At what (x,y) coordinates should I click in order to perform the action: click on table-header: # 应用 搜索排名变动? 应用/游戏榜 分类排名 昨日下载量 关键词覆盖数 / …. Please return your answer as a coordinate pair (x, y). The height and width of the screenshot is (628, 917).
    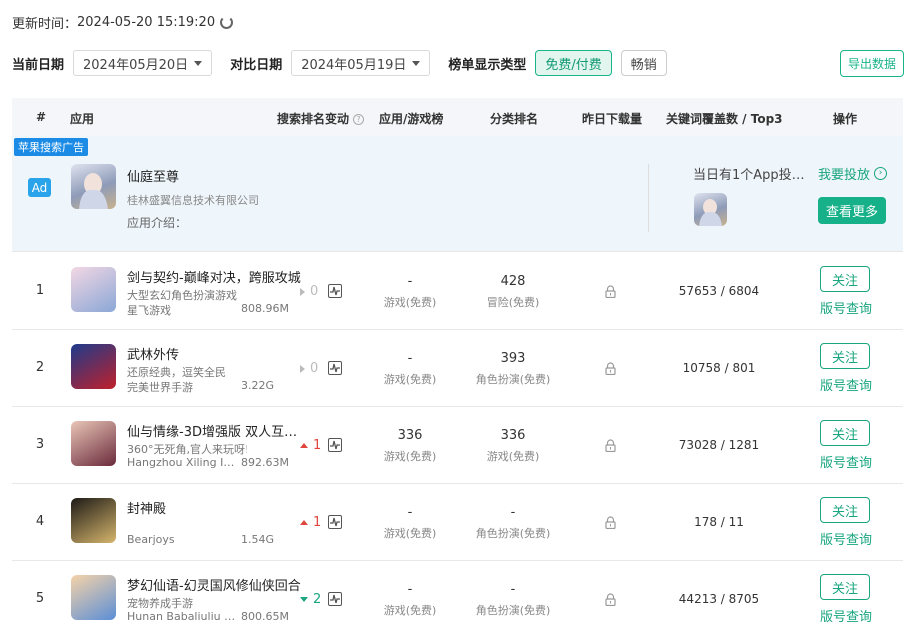
    Looking at the image, I should click on (457, 117).